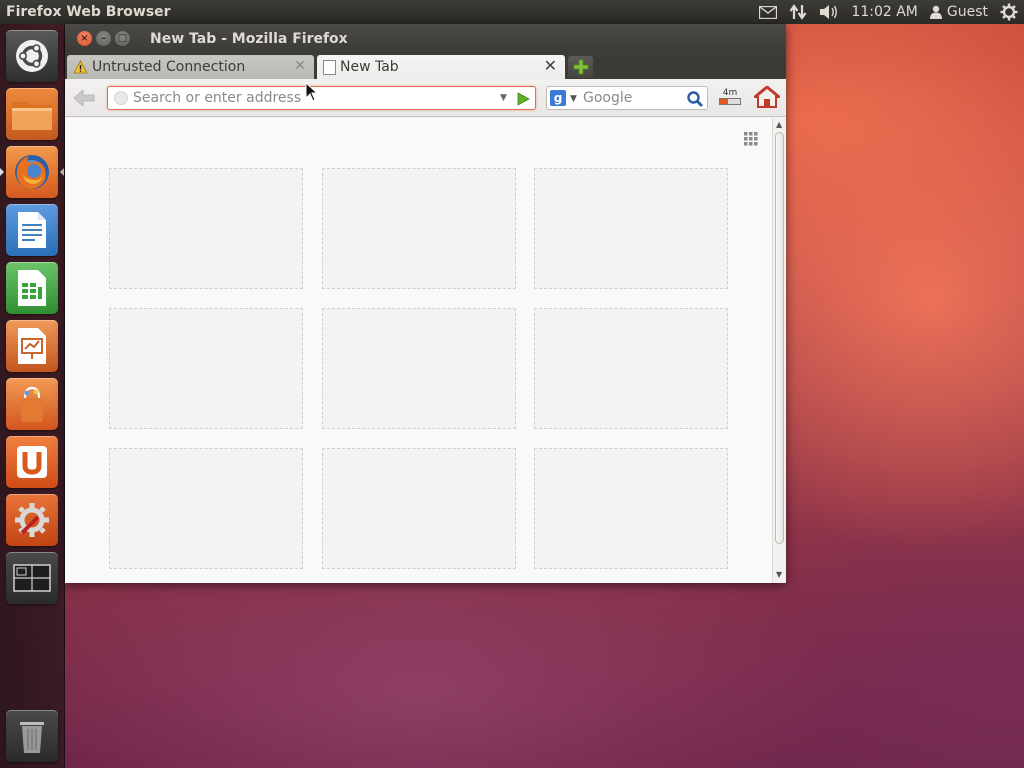 This screenshot has height=768, width=1024. Describe the element at coordinates (122, 38) in the screenshot. I see `window-maximize-button: □` at that location.